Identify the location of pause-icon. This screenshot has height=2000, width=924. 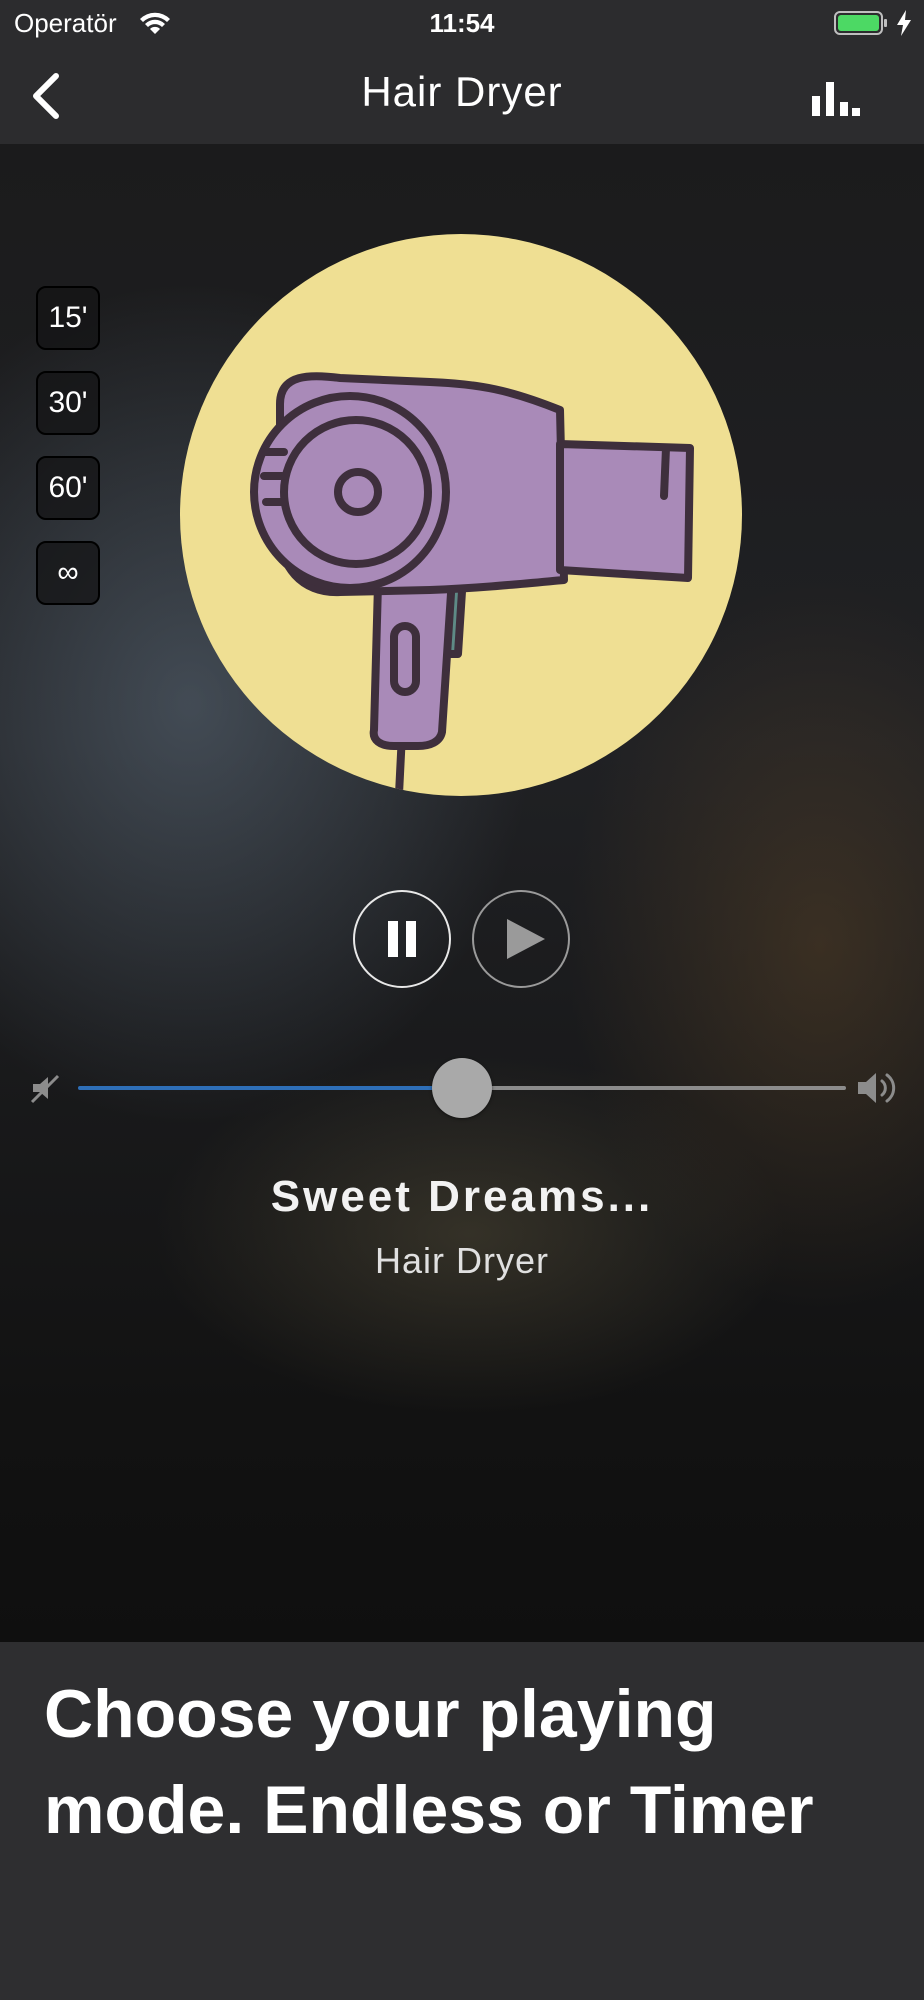
(402, 939).